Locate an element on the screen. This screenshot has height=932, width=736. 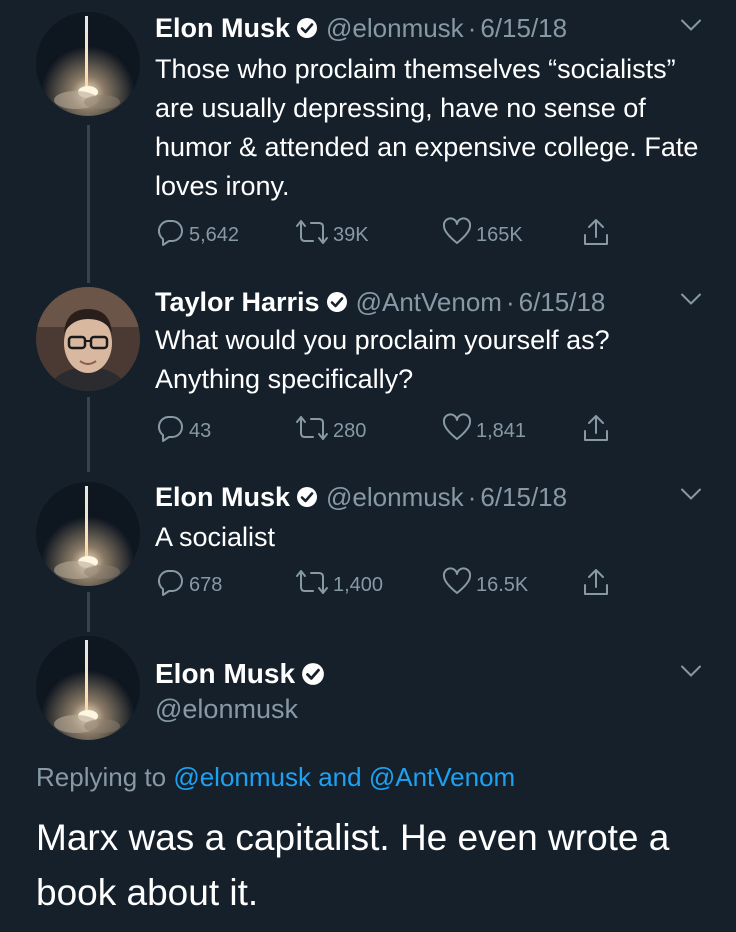
like-button: 16.5K is located at coordinates (485, 585).